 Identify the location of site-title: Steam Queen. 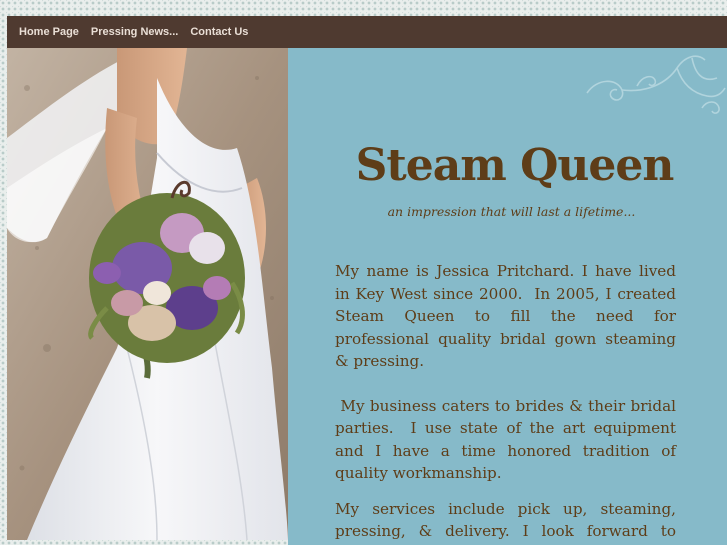
(515, 165).